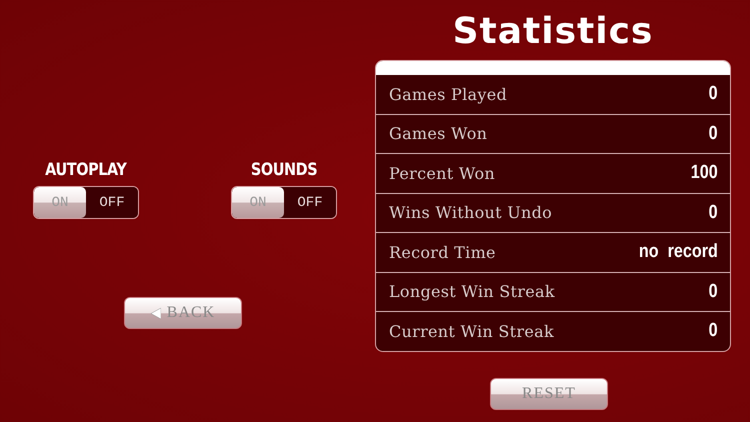 The image size is (750, 422). I want to click on stat-value: no record, so click(678, 252).